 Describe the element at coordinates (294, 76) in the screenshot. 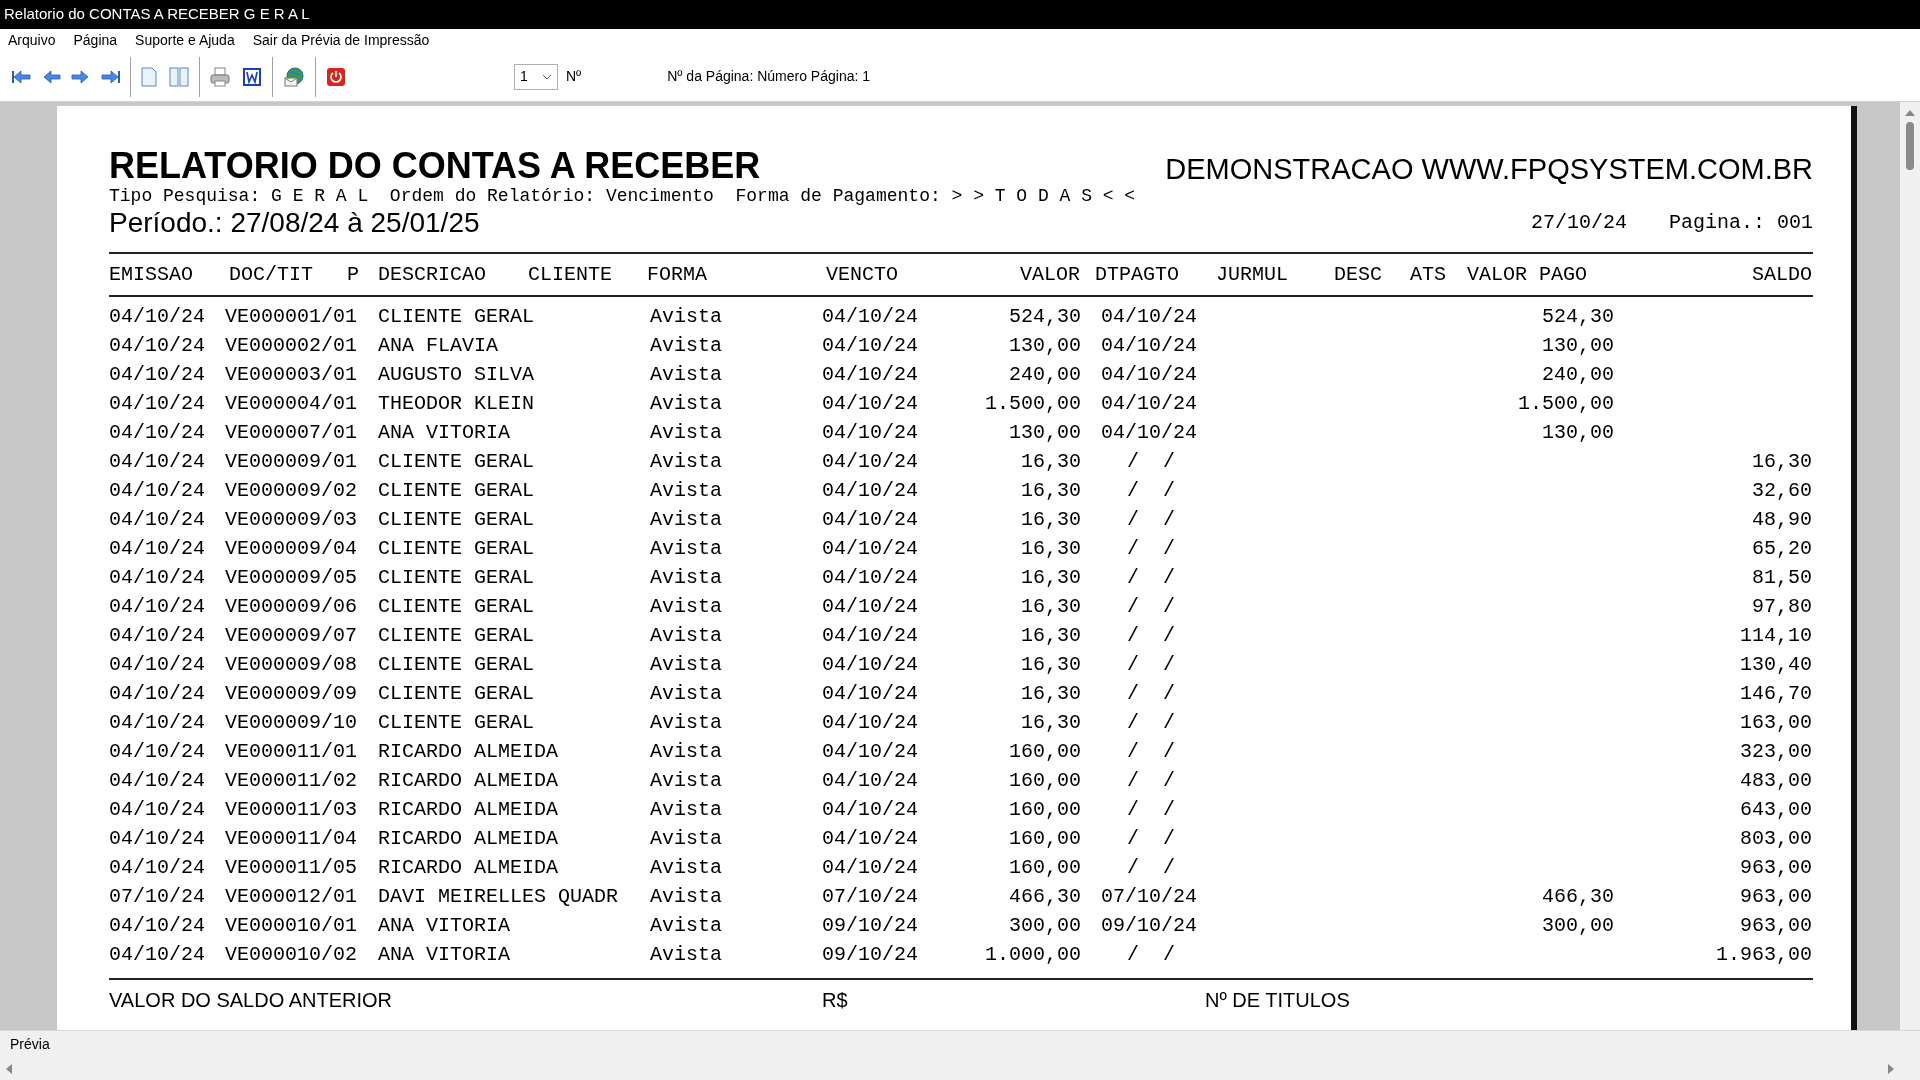

I see `globe-mail-icon` at that location.